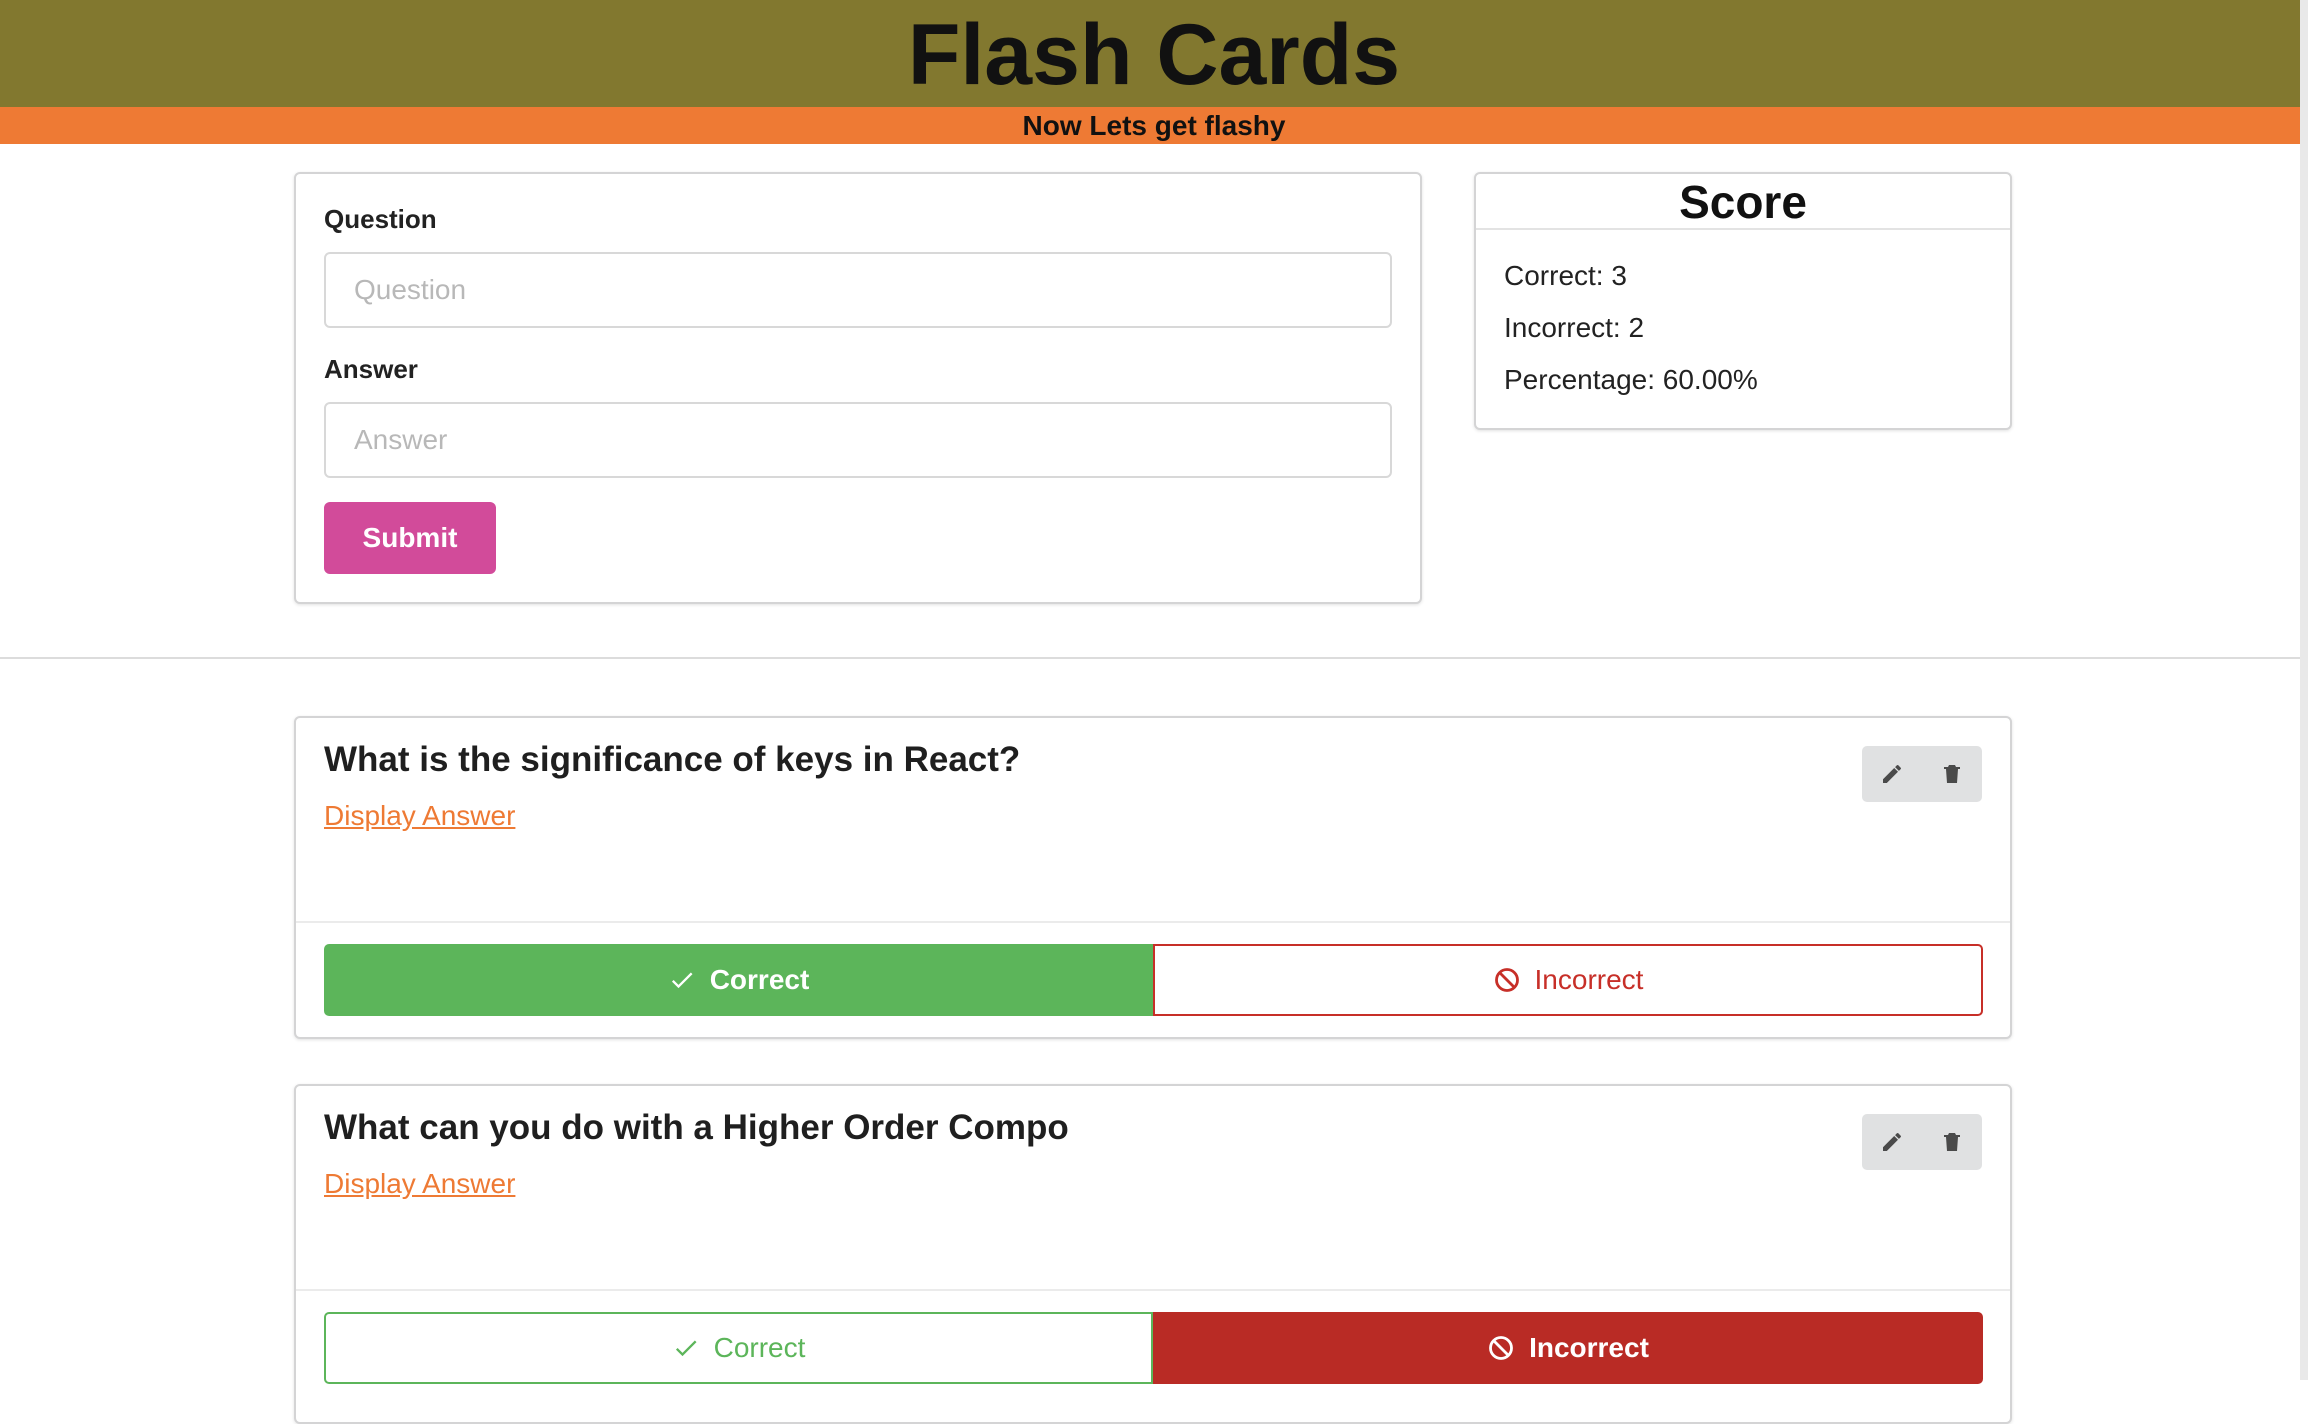  What do you see at coordinates (1631, 379) in the screenshot?
I see `score-percentage: Percentage: 60.00%` at bounding box center [1631, 379].